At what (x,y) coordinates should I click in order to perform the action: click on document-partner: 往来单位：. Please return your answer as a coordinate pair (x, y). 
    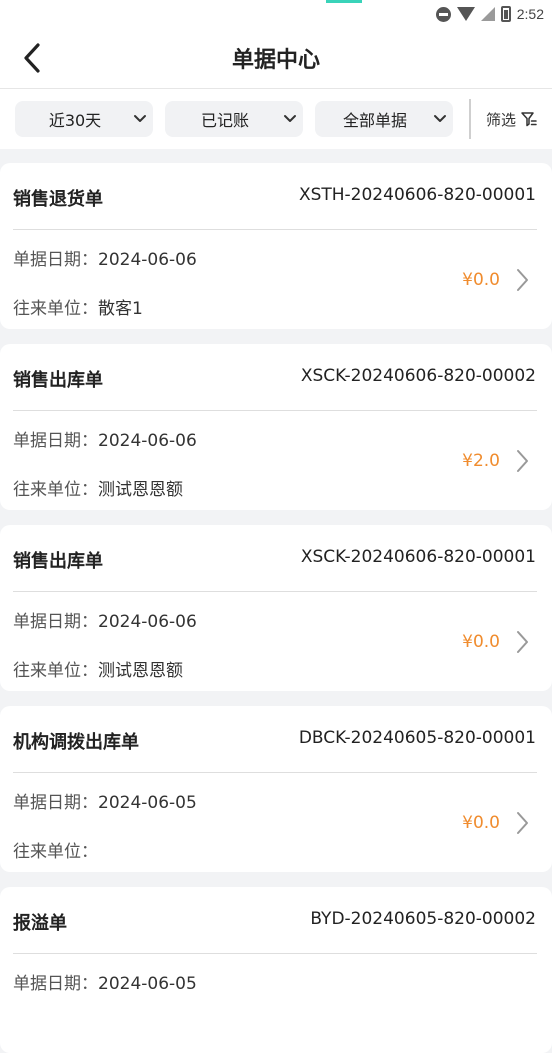
    Looking at the image, I should click on (55, 849).